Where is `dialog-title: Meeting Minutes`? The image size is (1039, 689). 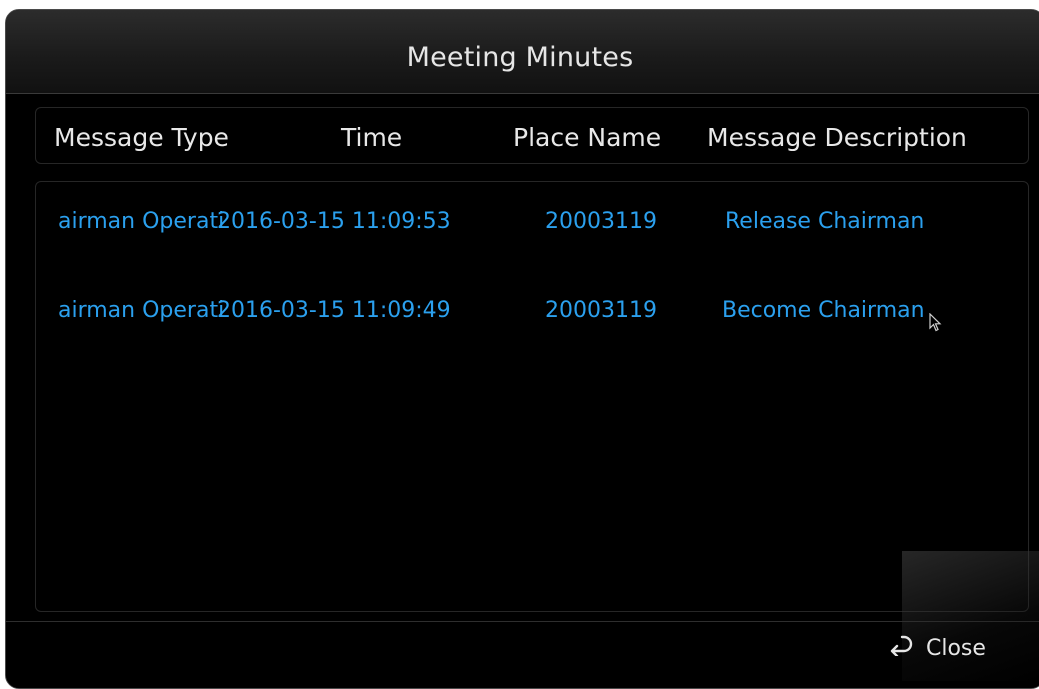
dialog-title: Meeting Minutes is located at coordinates (520, 57).